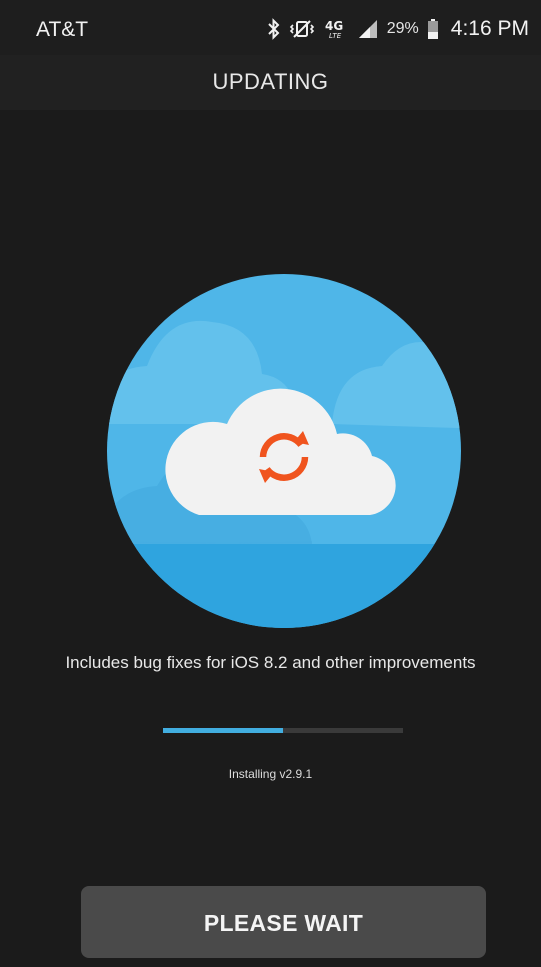 This screenshot has width=541, height=967. Describe the element at coordinates (334, 26) in the screenshot. I see `svg-text: 4G` at that location.